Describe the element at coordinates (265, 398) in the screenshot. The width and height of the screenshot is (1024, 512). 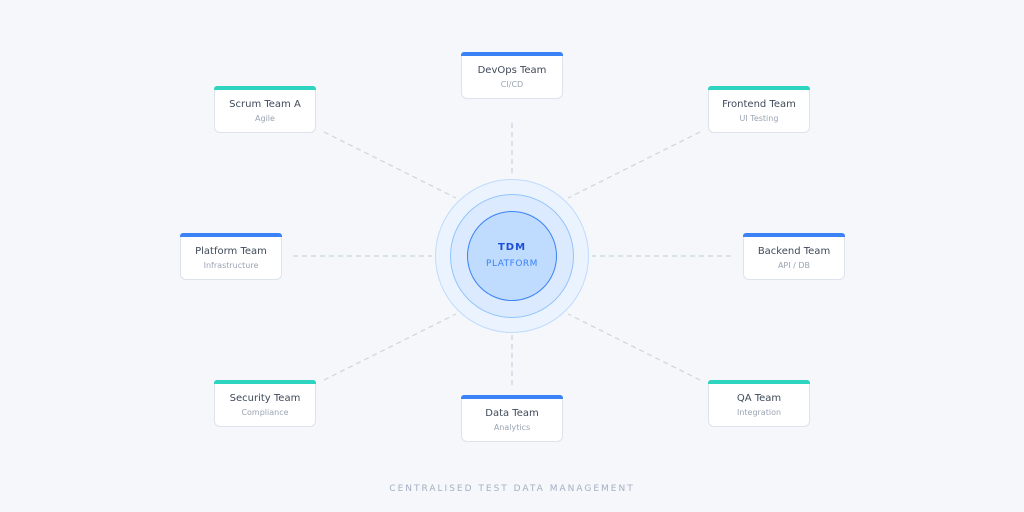
I see `team-name: Security Team` at that location.